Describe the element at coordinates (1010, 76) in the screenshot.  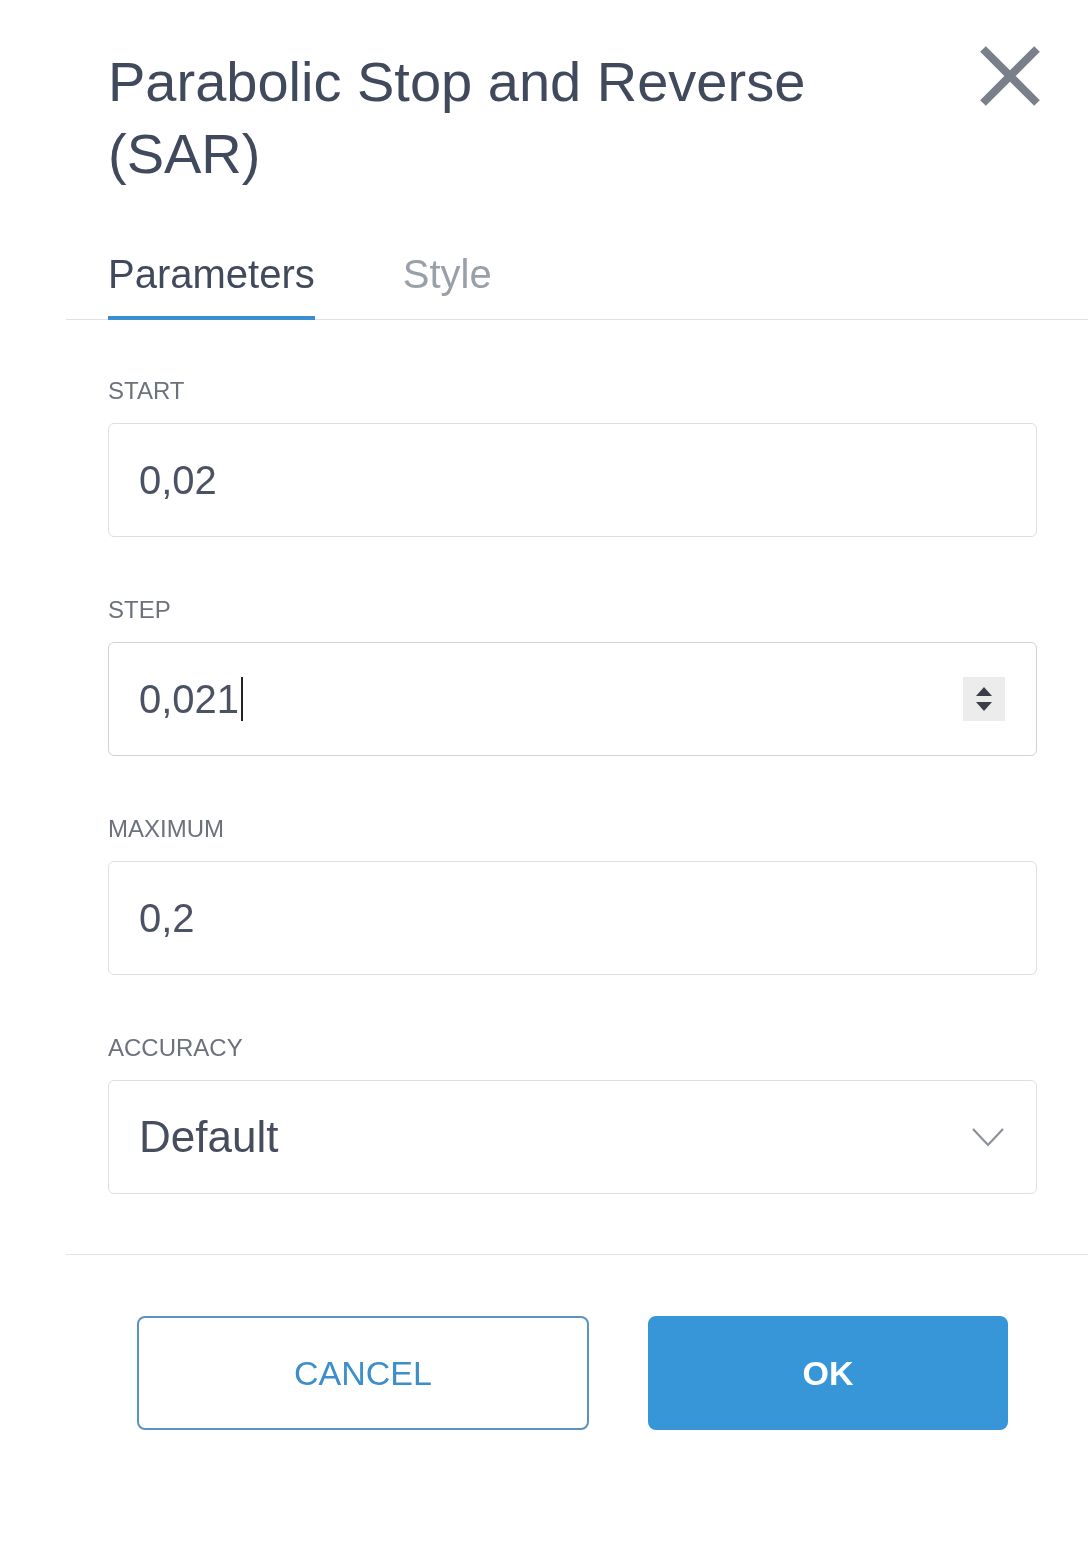
I see `close-button` at that location.